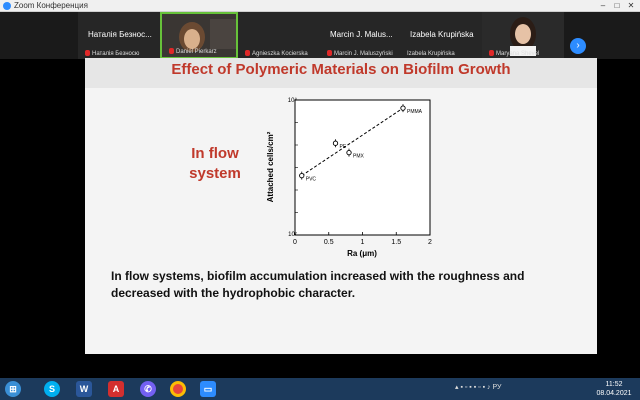  Describe the element at coordinates (415, 112) in the screenshot. I see `point-label: PMMA` at that location.